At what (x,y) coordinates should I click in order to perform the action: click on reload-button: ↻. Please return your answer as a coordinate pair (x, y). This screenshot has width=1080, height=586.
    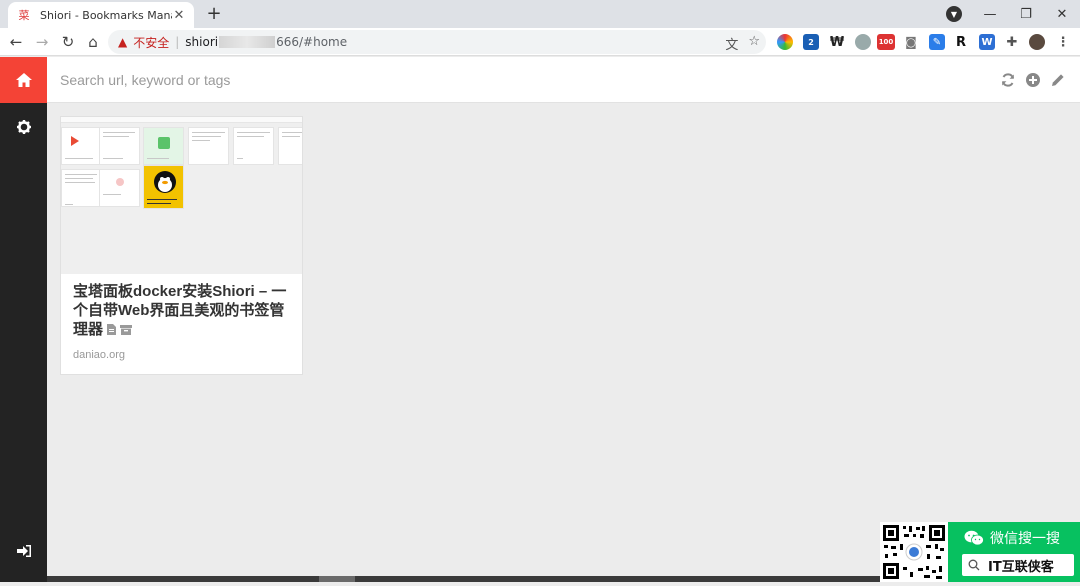
    Looking at the image, I should click on (68, 42).